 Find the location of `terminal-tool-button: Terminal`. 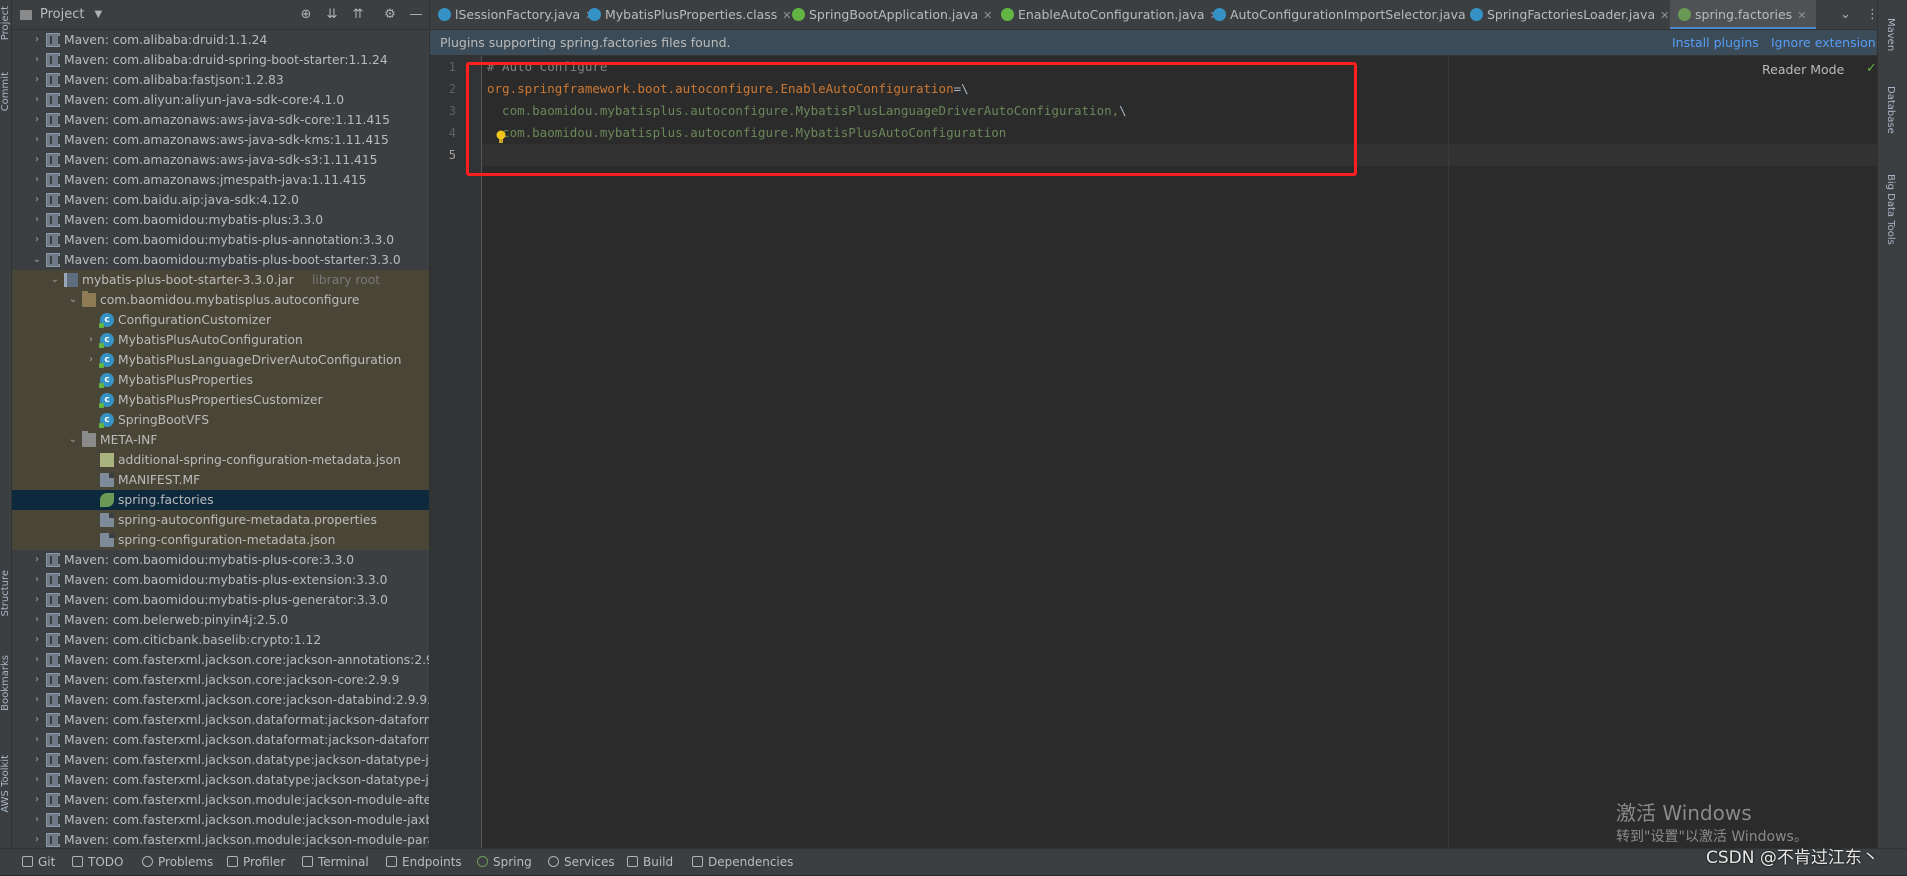

terminal-tool-button: Terminal is located at coordinates (335, 862).